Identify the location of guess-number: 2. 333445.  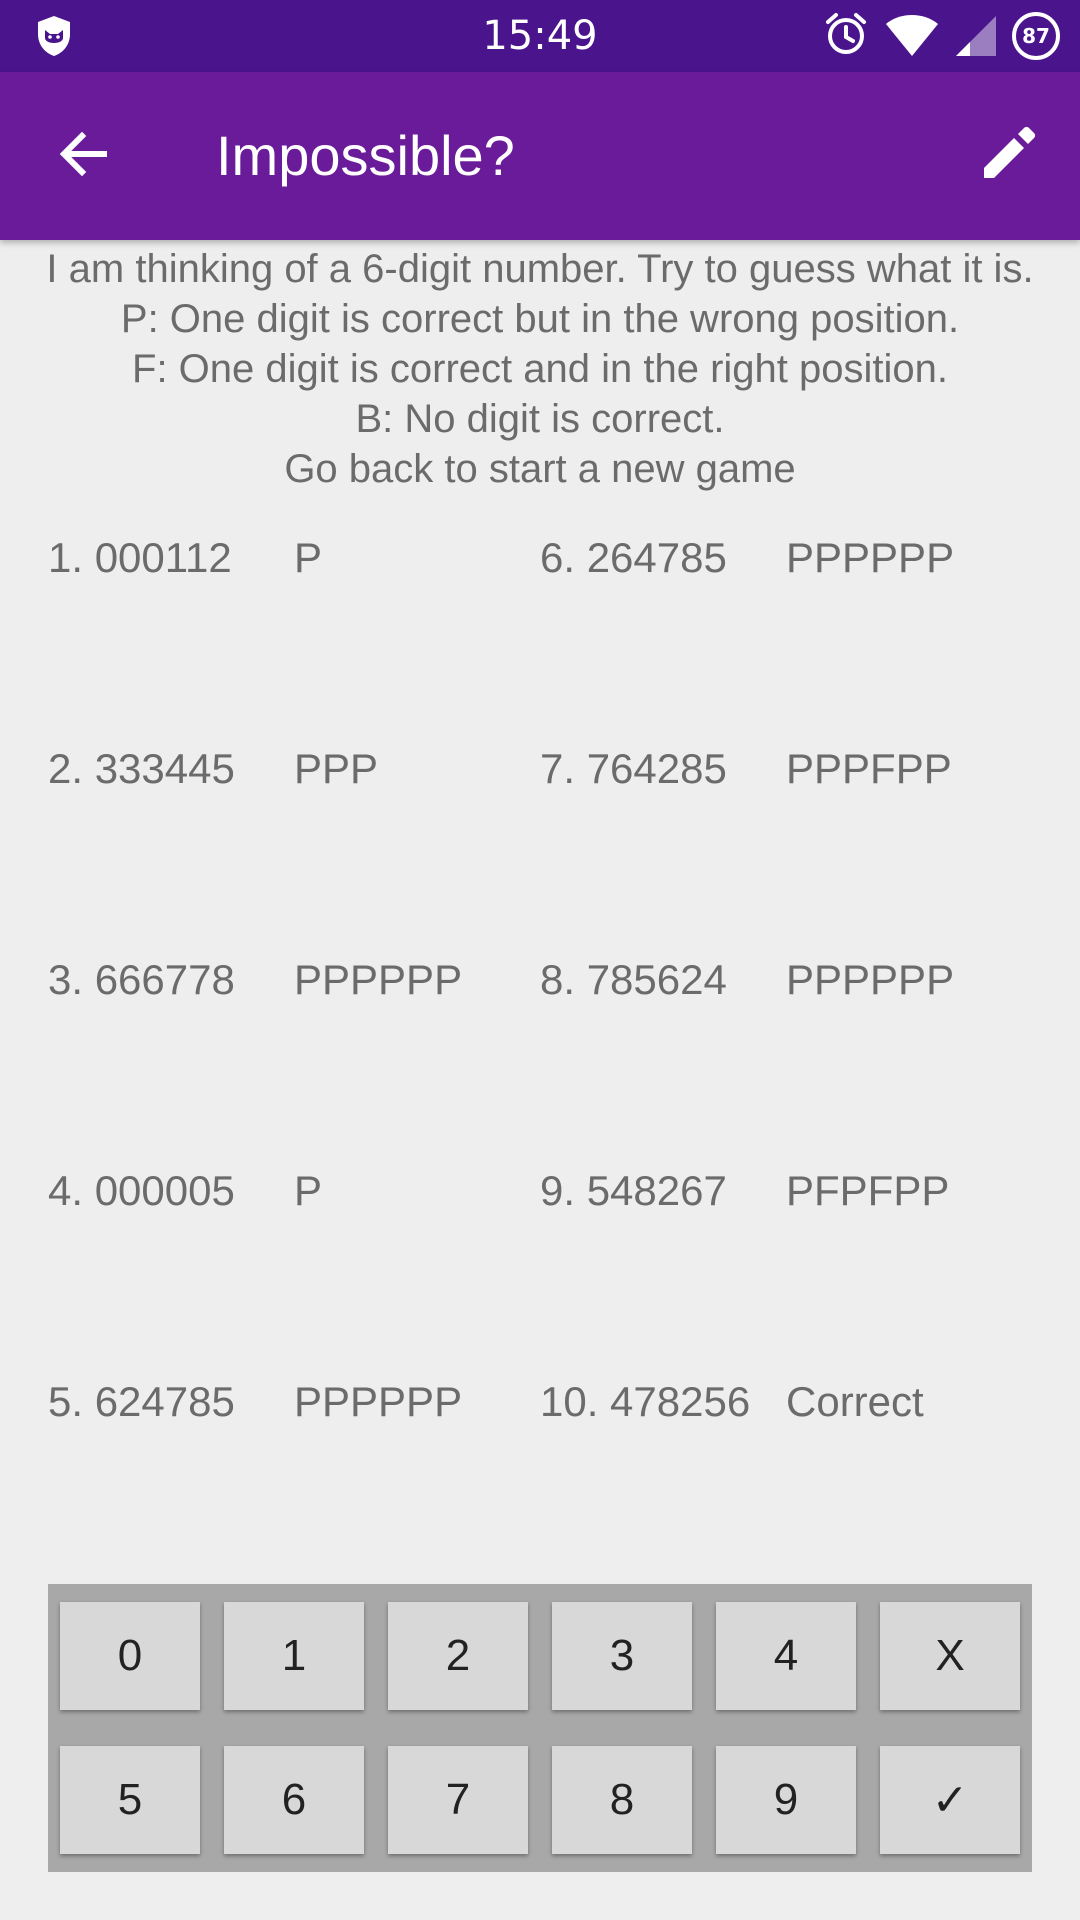
(141, 768).